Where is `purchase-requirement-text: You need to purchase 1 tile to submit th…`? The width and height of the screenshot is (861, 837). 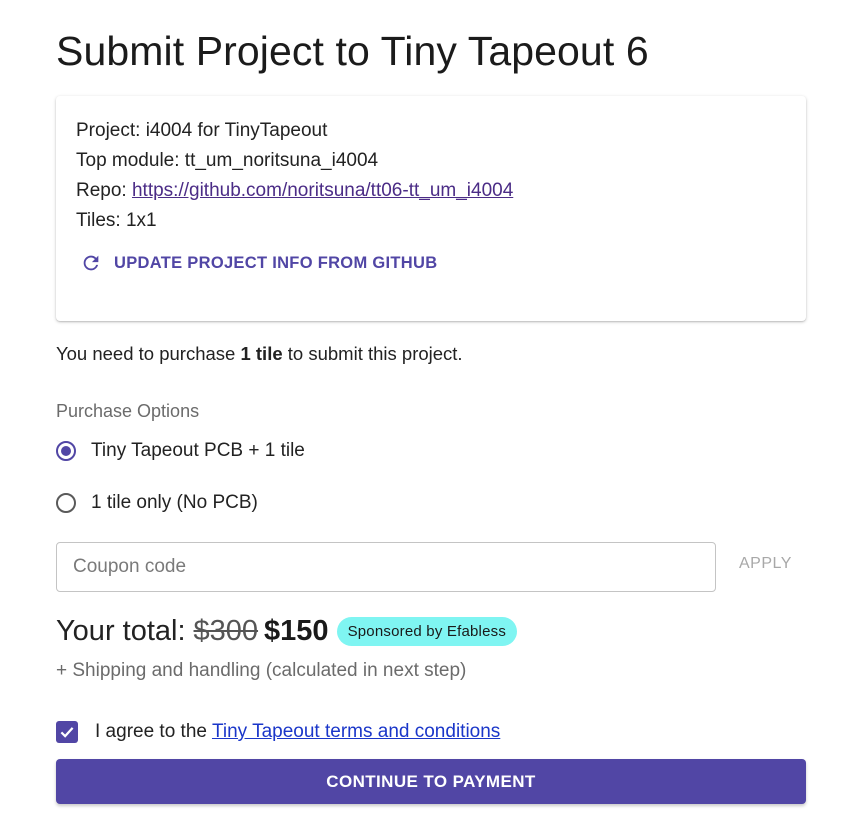 purchase-requirement-text: You need to purchase 1 tile to submit th… is located at coordinates (259, 354).